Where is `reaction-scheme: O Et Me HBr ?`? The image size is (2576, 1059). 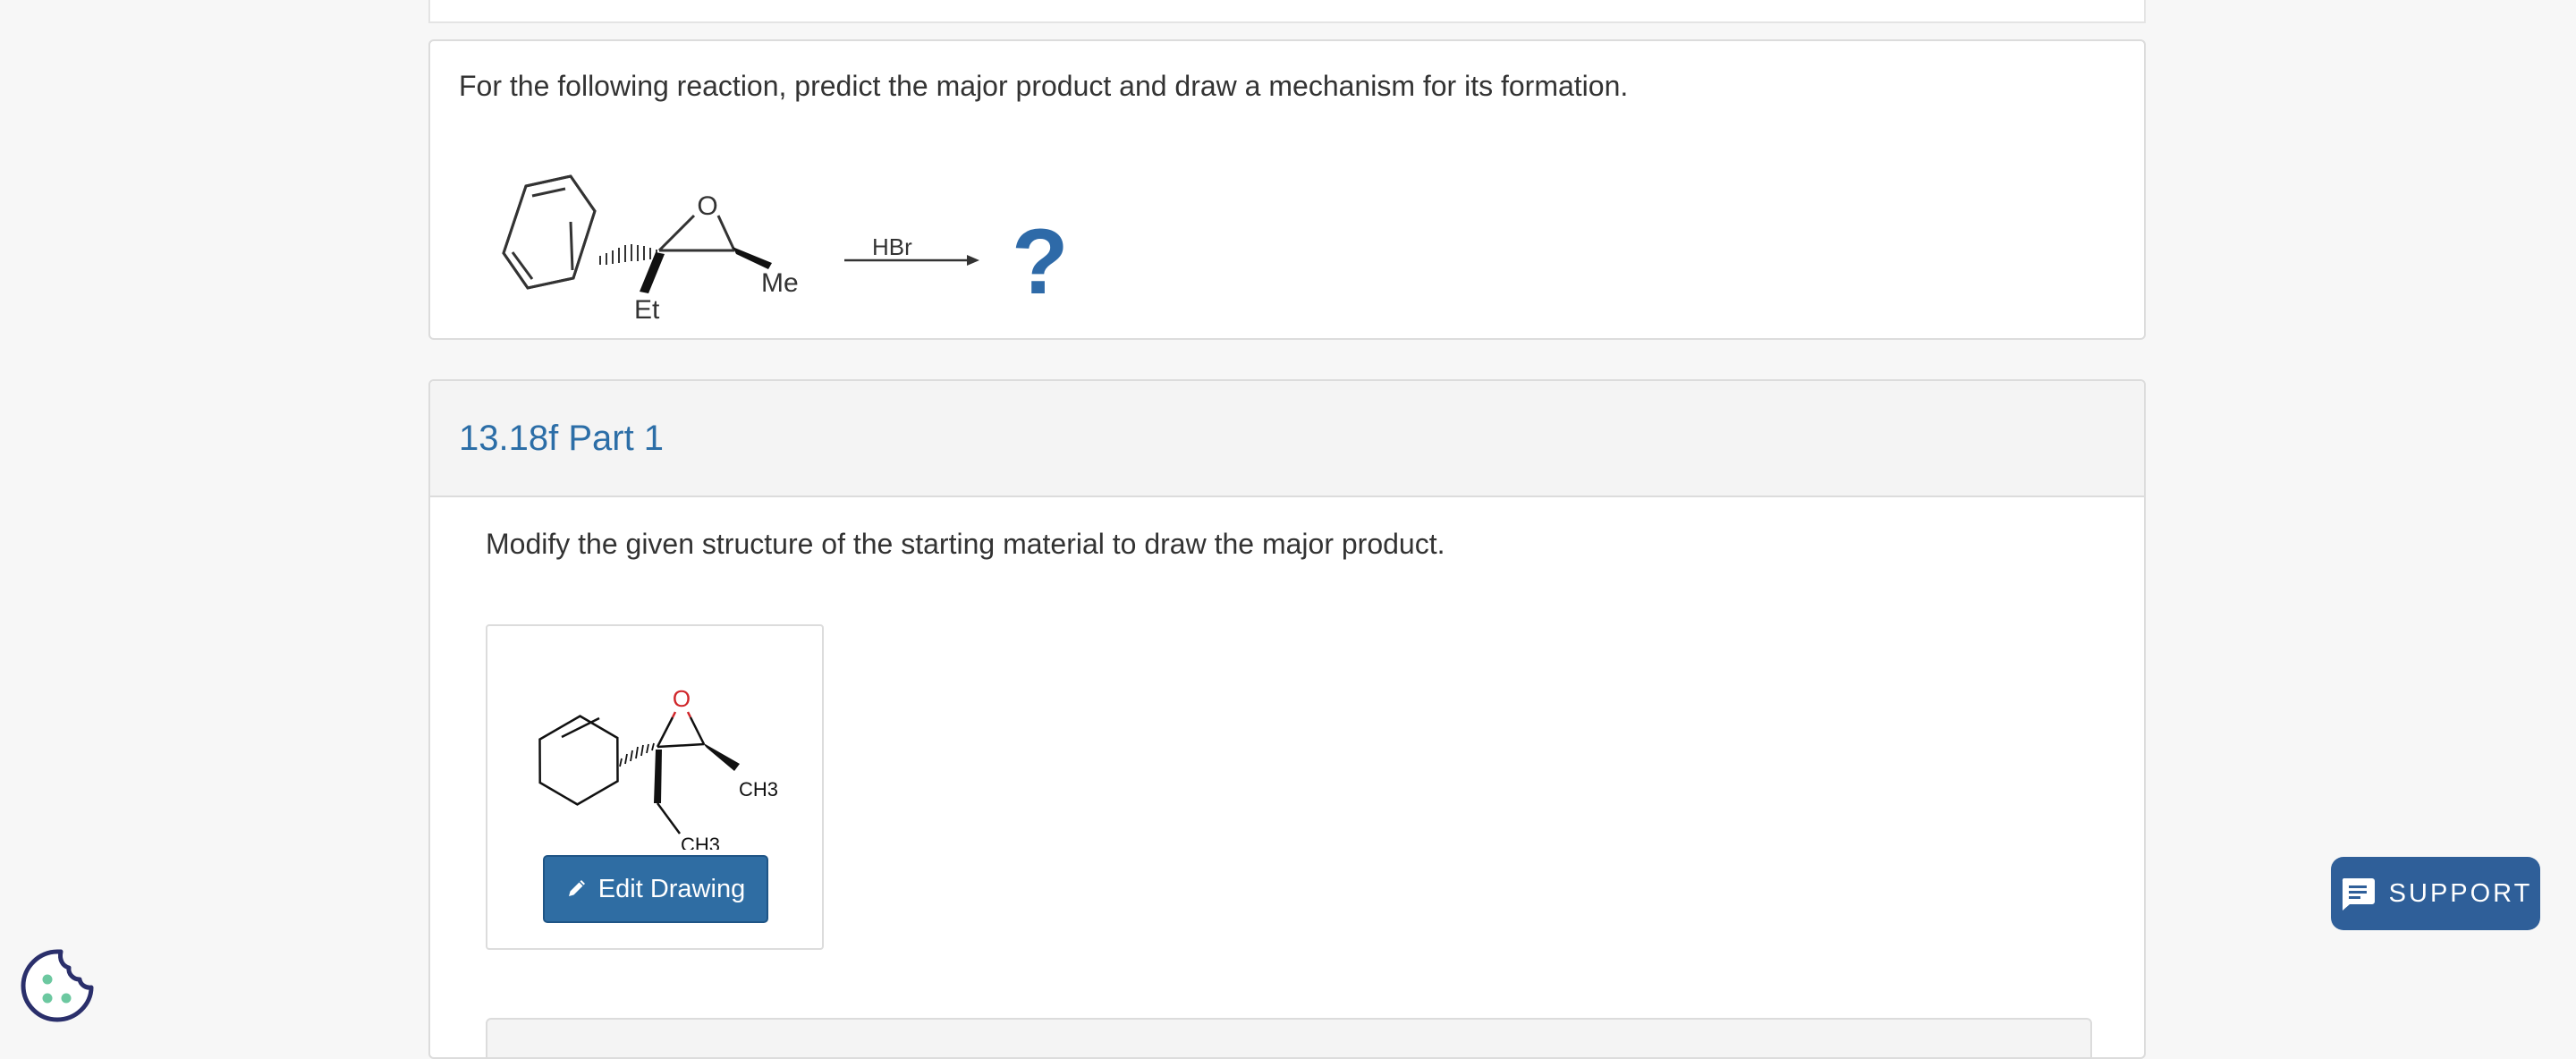 reaction-scheme: O Et Me HBr ? is located at coordinates (785, 249).